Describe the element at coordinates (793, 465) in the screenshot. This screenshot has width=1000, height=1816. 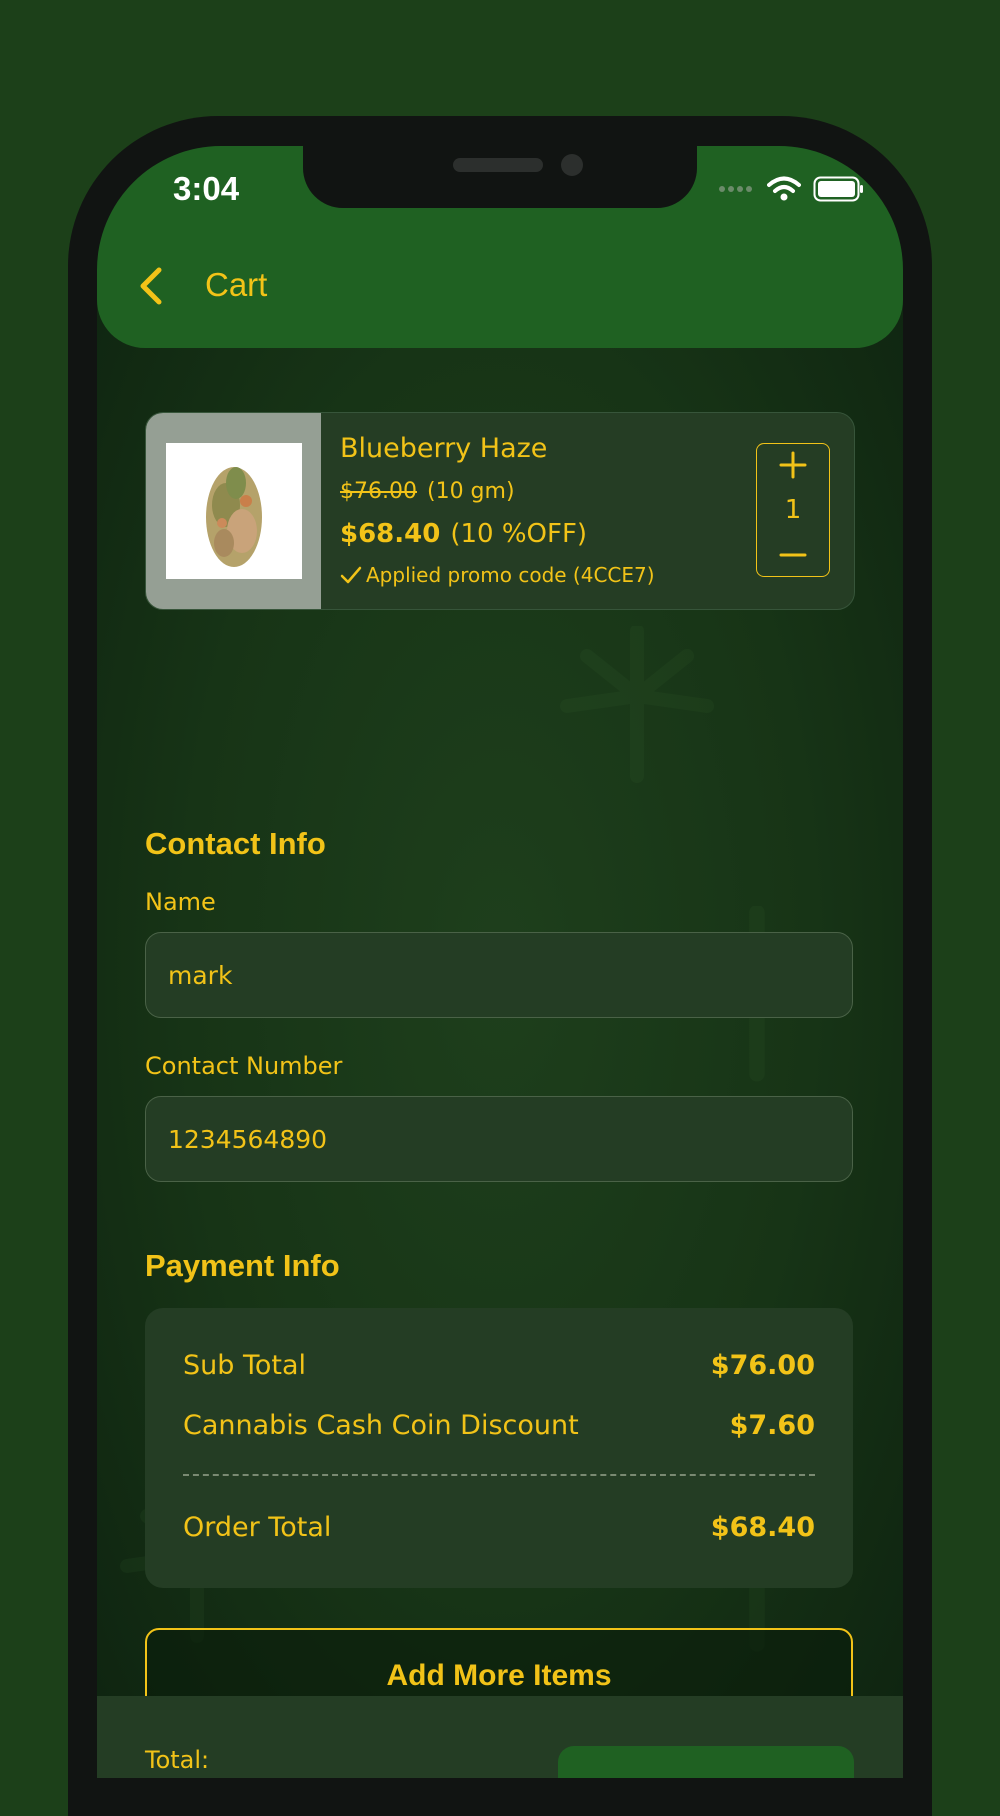
I see `plus-icon` at that location.